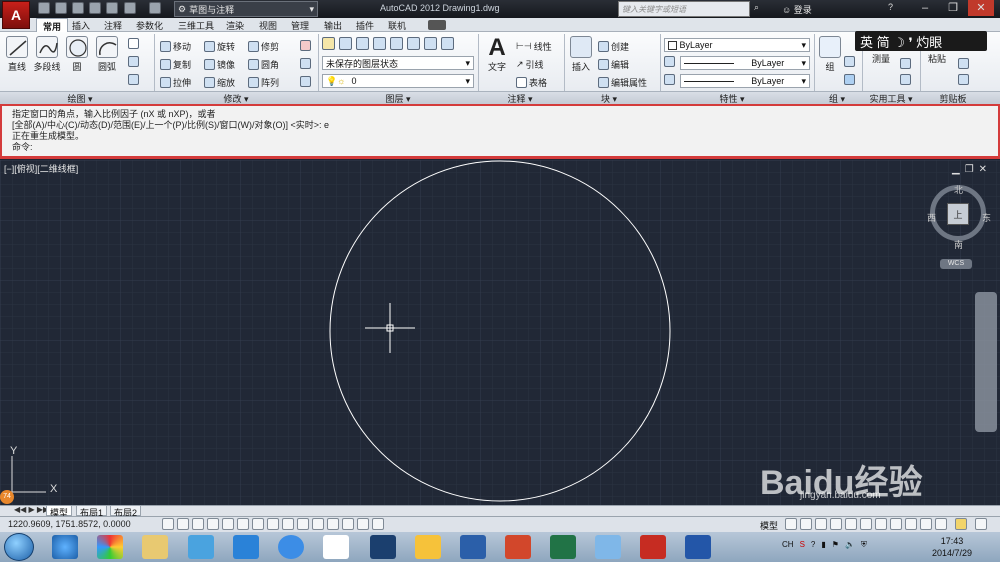 The image size is (1000, 562). Describe the element at coordinates (881, 524) in the screenshot. I see `annotation-scale-icon` at that location.